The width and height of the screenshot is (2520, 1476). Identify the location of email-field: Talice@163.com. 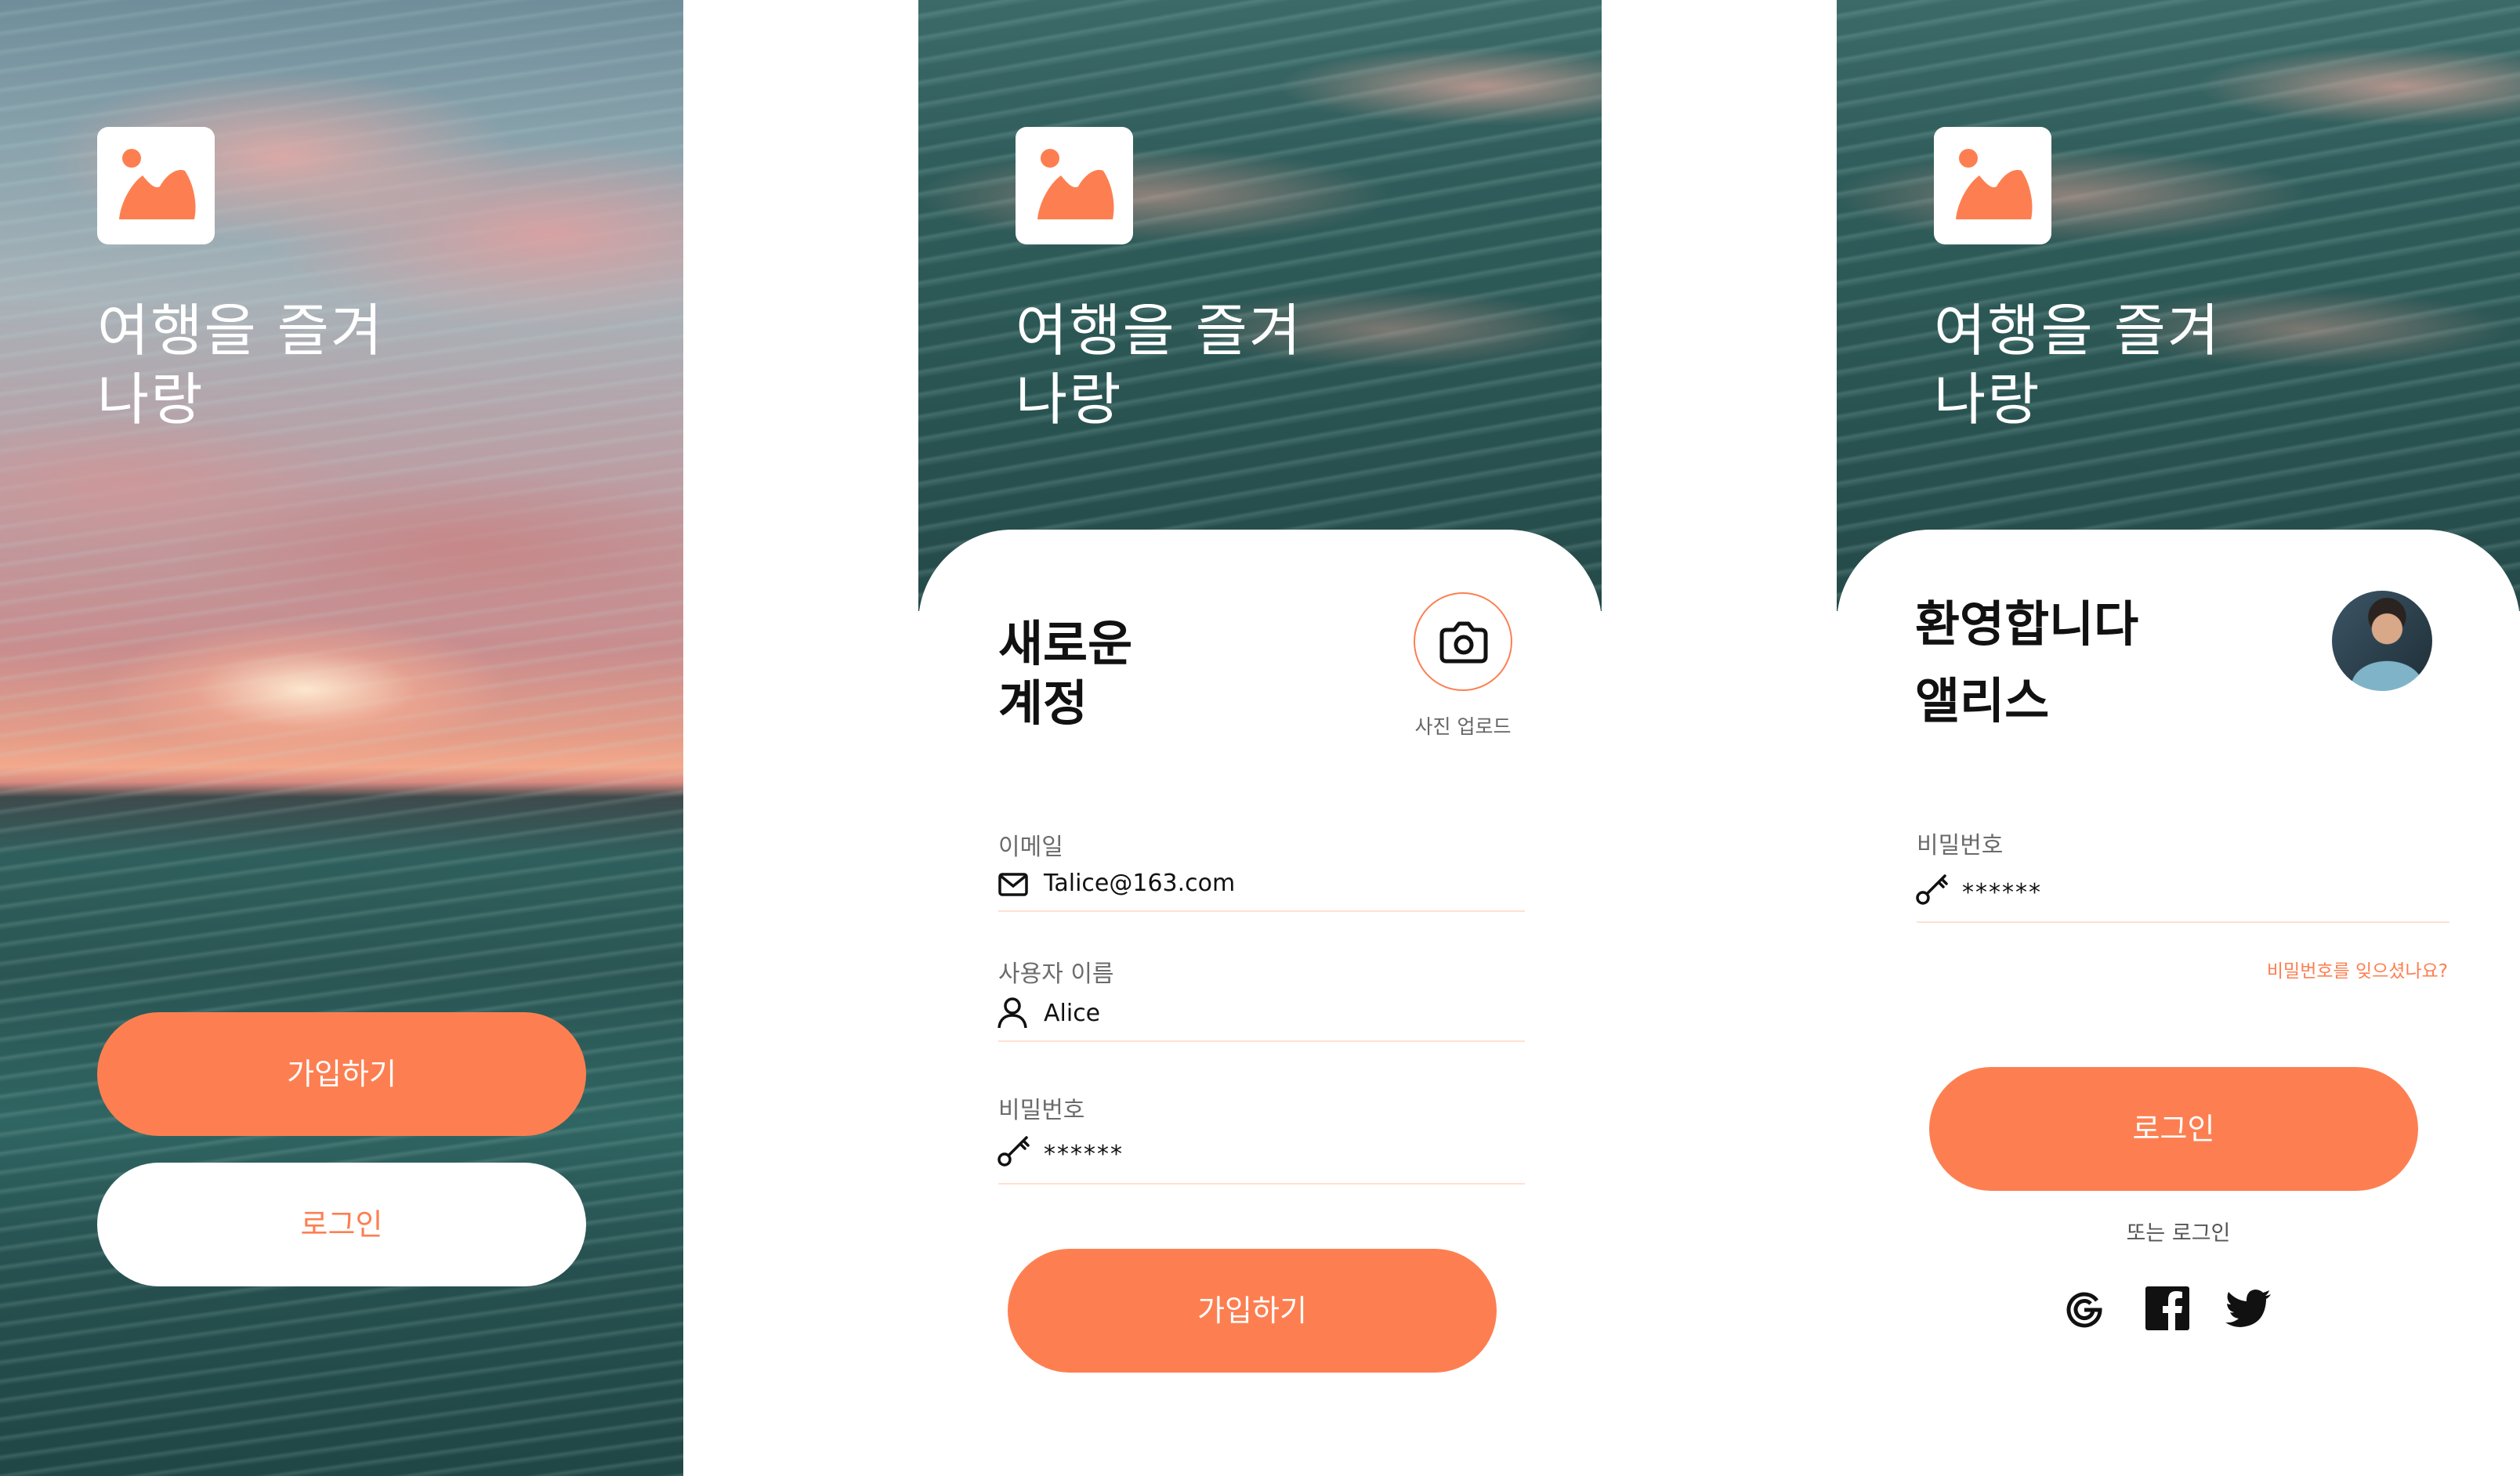
(1139, 884).